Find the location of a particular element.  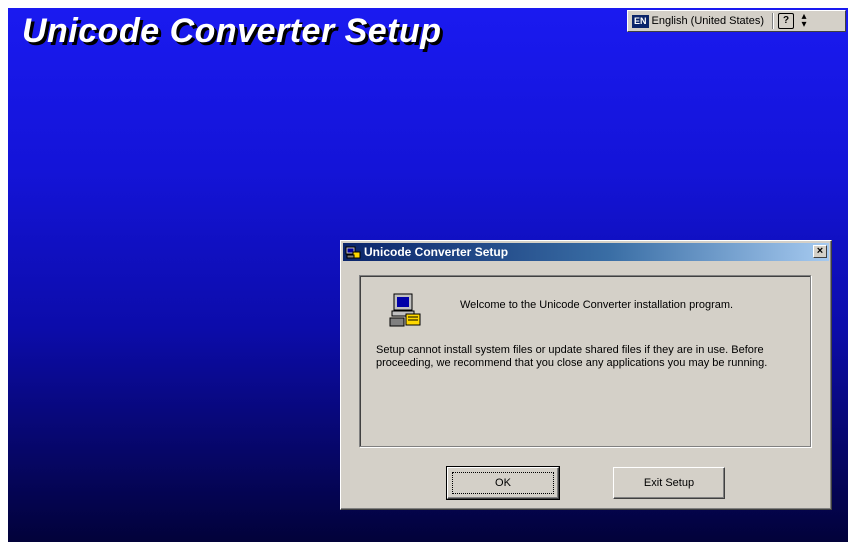

help-icon: ? is located at coordinates (786, 21).